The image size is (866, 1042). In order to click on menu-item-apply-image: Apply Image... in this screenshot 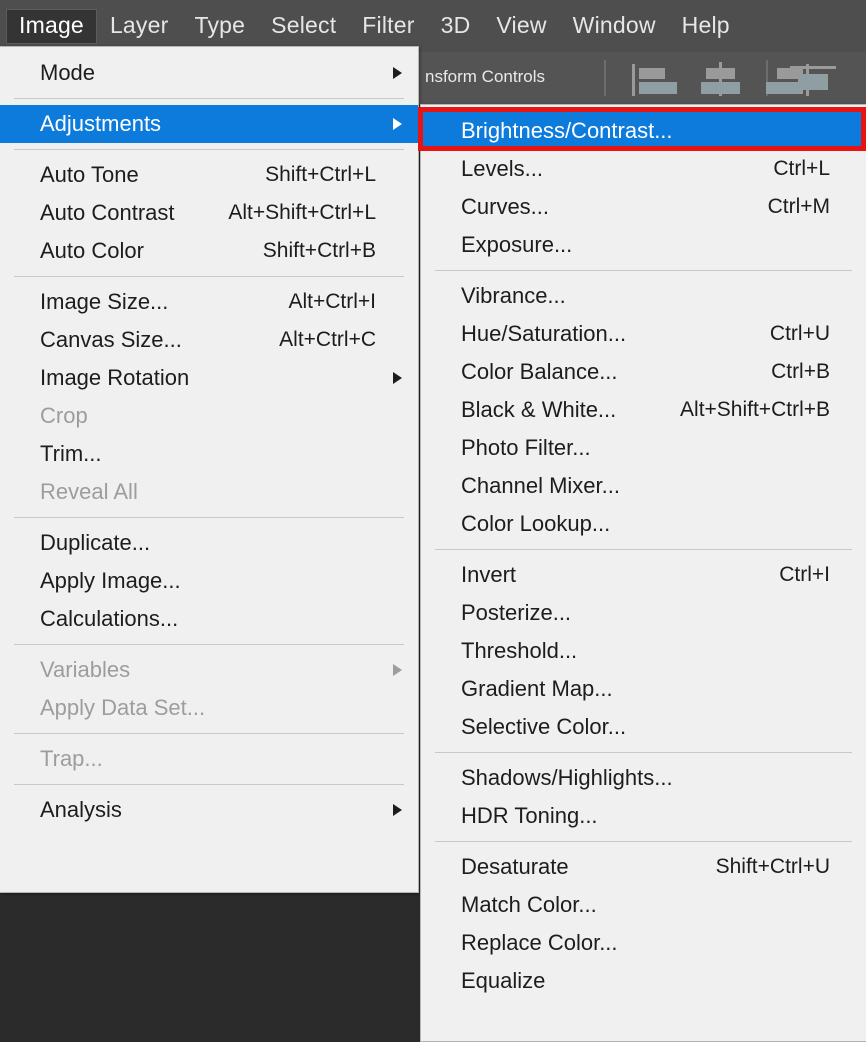, I will do `click(209, 581)`.